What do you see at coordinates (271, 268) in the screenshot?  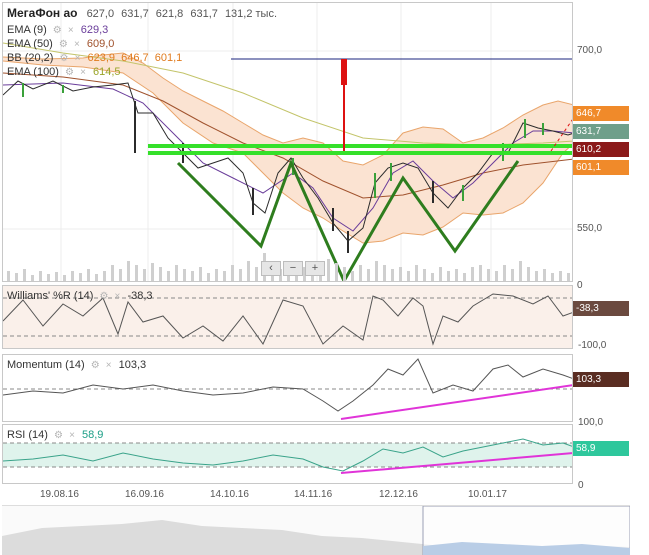 I see `scroll-left-button: ‹` at bounding box center [271, 268].